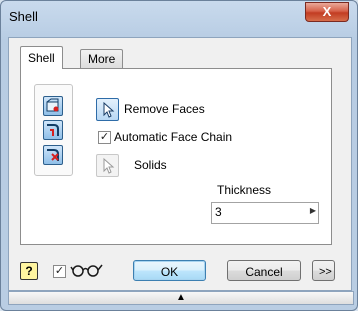 The width and height of the screenshot is (358, 311). I want to click on automatic-face-chain-checkbox: ✓, so click(104, 137).